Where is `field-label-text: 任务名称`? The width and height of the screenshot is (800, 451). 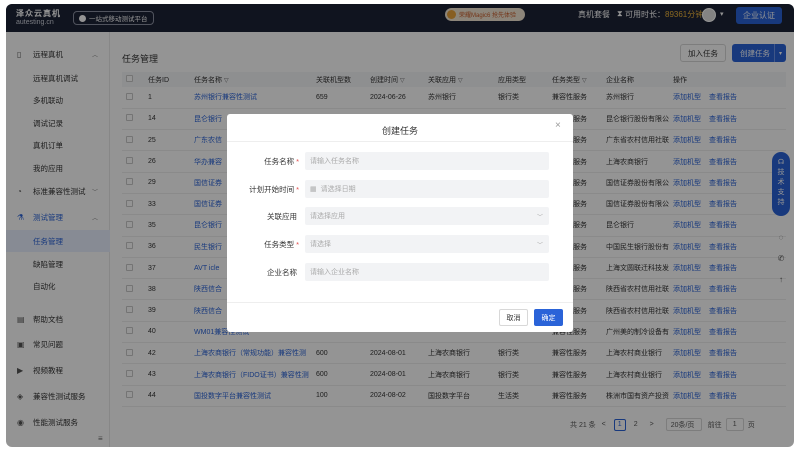 field-label-text: 任务名称 is located at coordinates (279, 161).